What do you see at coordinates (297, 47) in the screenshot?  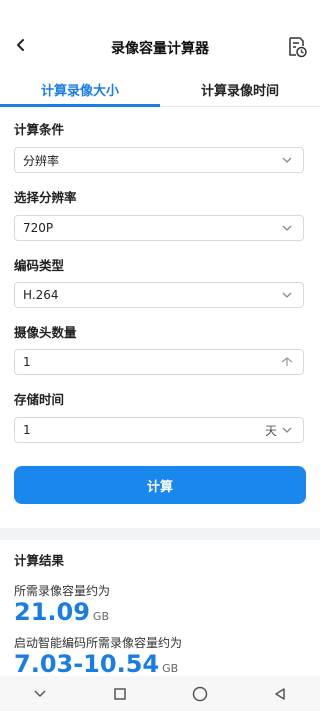 I see `history-doc-icon` at bounding box center [297, 47].